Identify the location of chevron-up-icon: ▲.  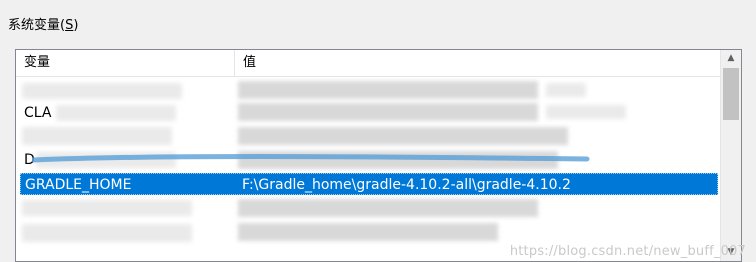
(731, 58).